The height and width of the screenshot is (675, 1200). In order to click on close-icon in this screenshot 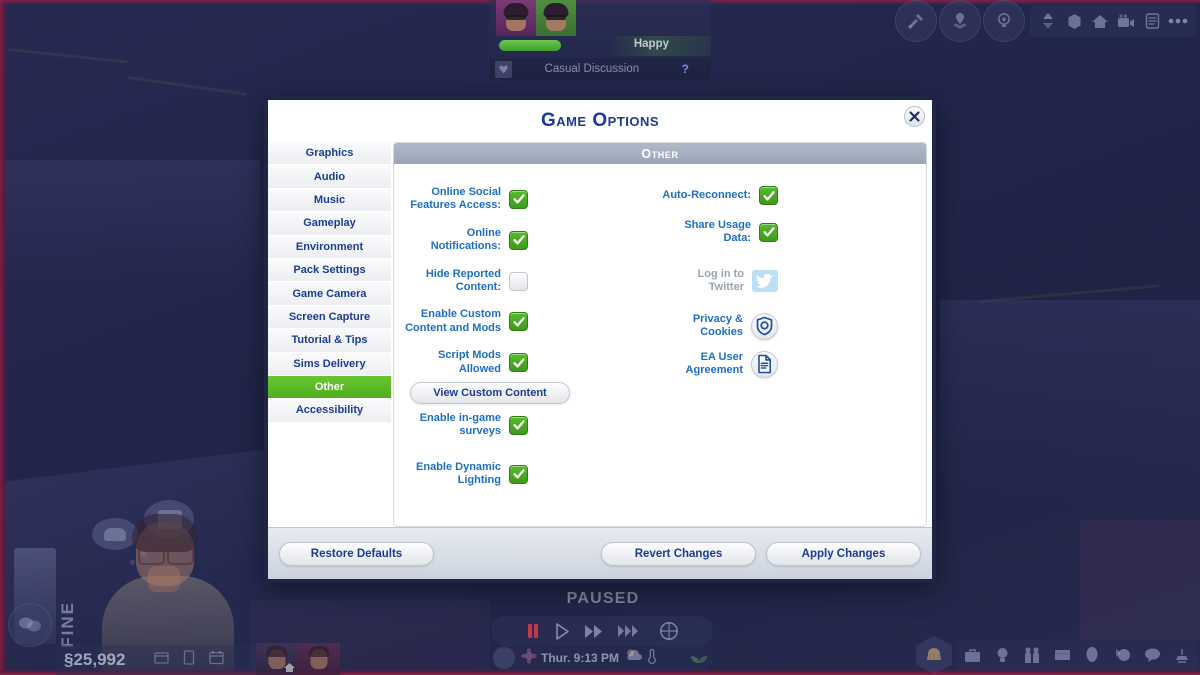, I will do `click(914, 116)`.